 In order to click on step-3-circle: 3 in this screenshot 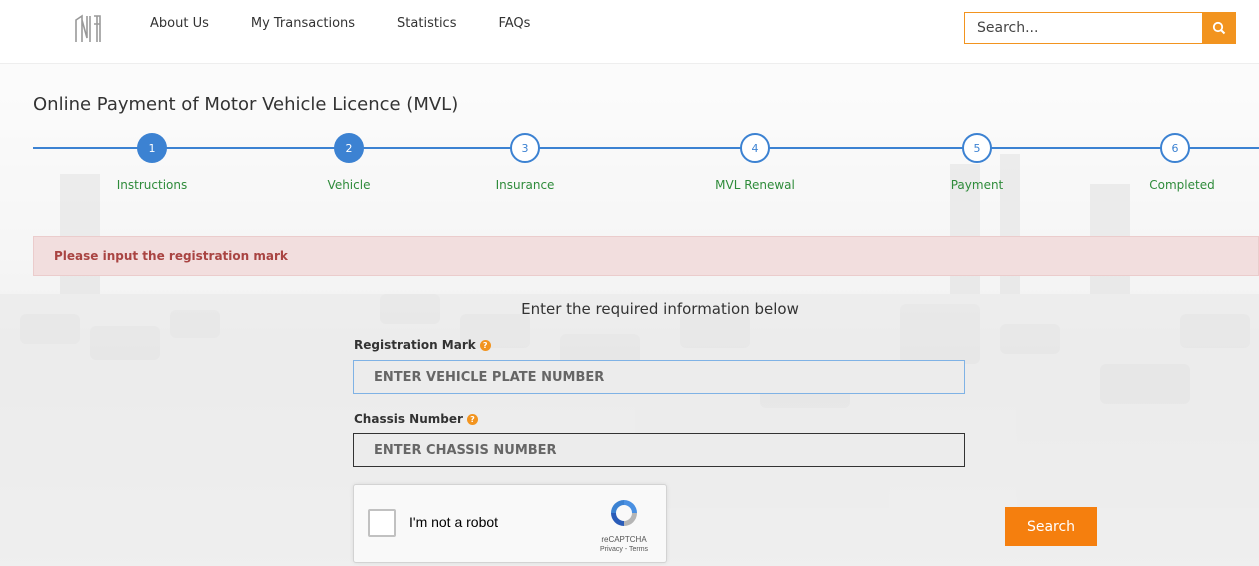, I will do `click(525, 148)`.